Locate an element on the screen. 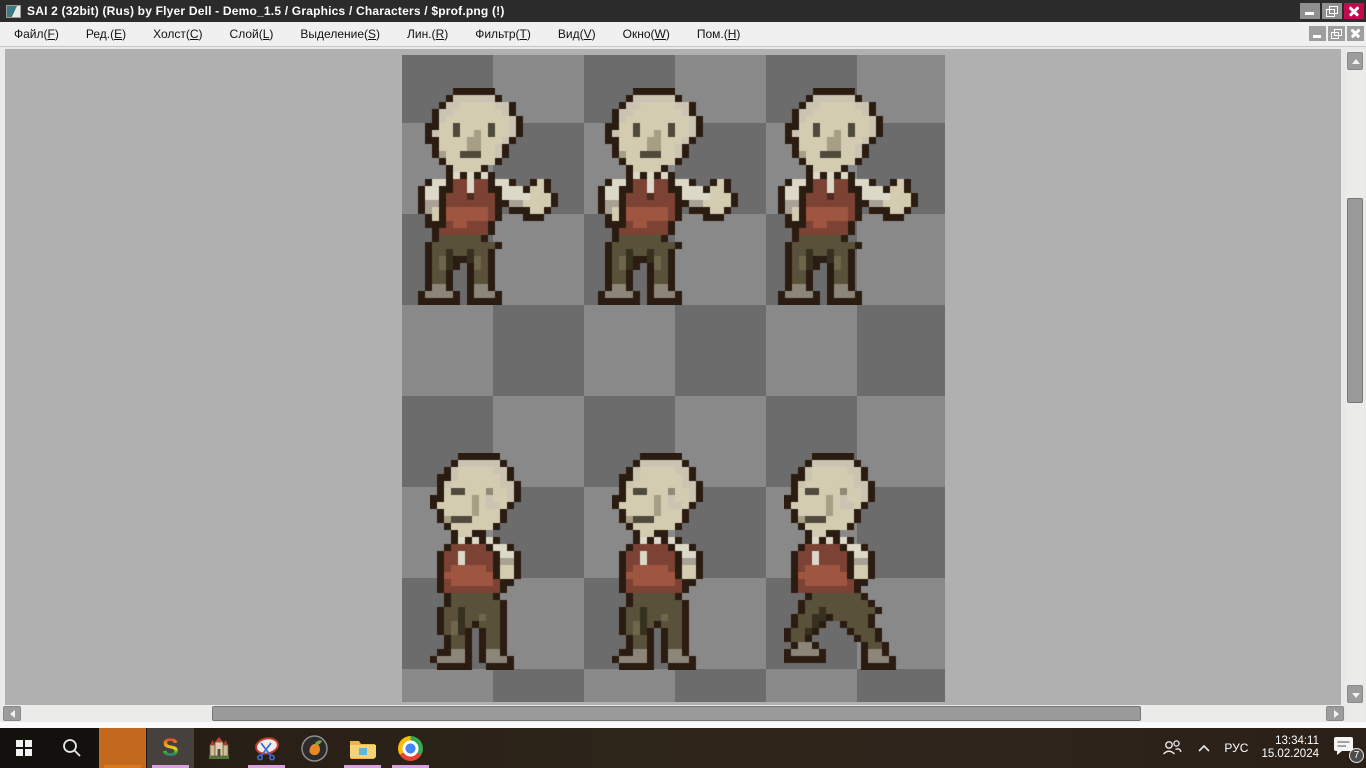  menu-item-S: Выделение(S) is located at coordinates (340, 34).